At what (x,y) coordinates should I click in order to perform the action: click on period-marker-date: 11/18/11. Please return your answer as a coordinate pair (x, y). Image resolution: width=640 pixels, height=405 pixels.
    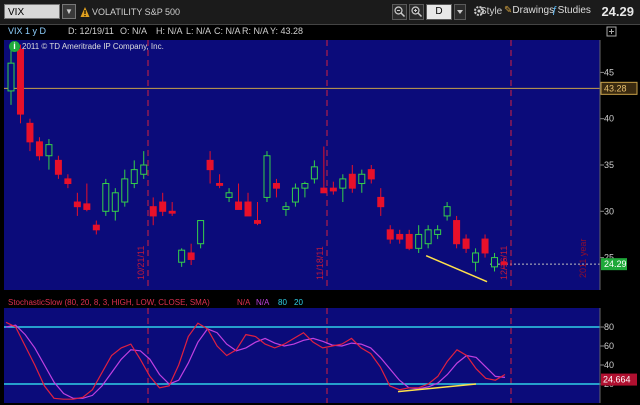
    Looking at the image, I should click on (320, 263).